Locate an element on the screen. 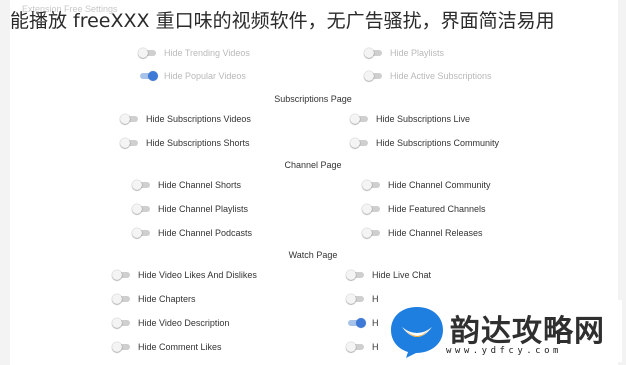 This screenshot has width=626, height=365. toggle-label: Hide Popular Videos is located at coordinates (205, 76).